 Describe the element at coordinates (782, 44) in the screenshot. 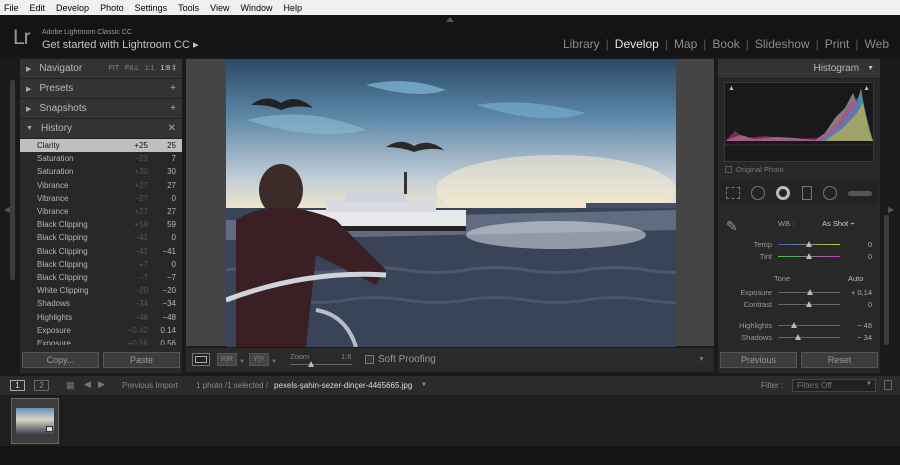

I see `module-slideshow: Slideshow` at that location.